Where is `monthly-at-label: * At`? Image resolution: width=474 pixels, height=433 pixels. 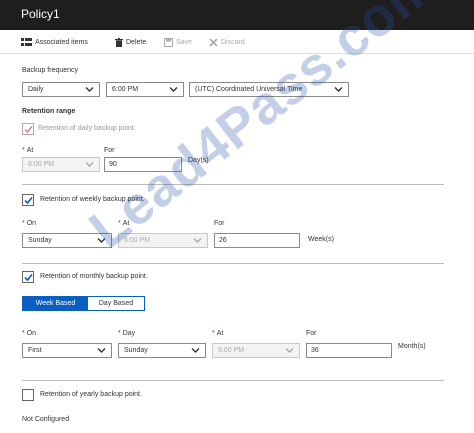 monthly-at-label: * At is located at coordinates (218, 333).